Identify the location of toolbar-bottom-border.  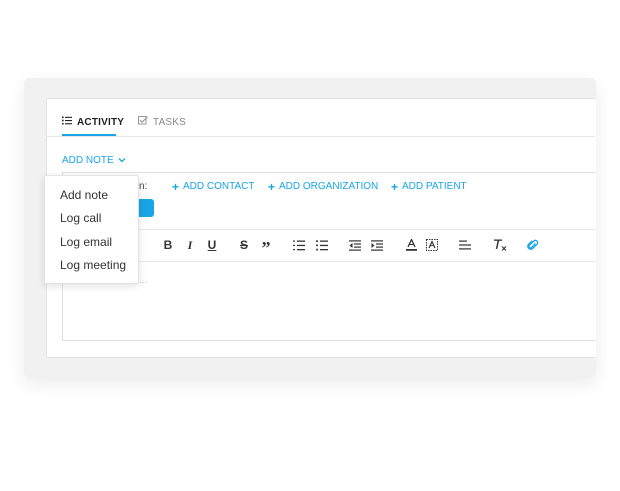
(329, 261).